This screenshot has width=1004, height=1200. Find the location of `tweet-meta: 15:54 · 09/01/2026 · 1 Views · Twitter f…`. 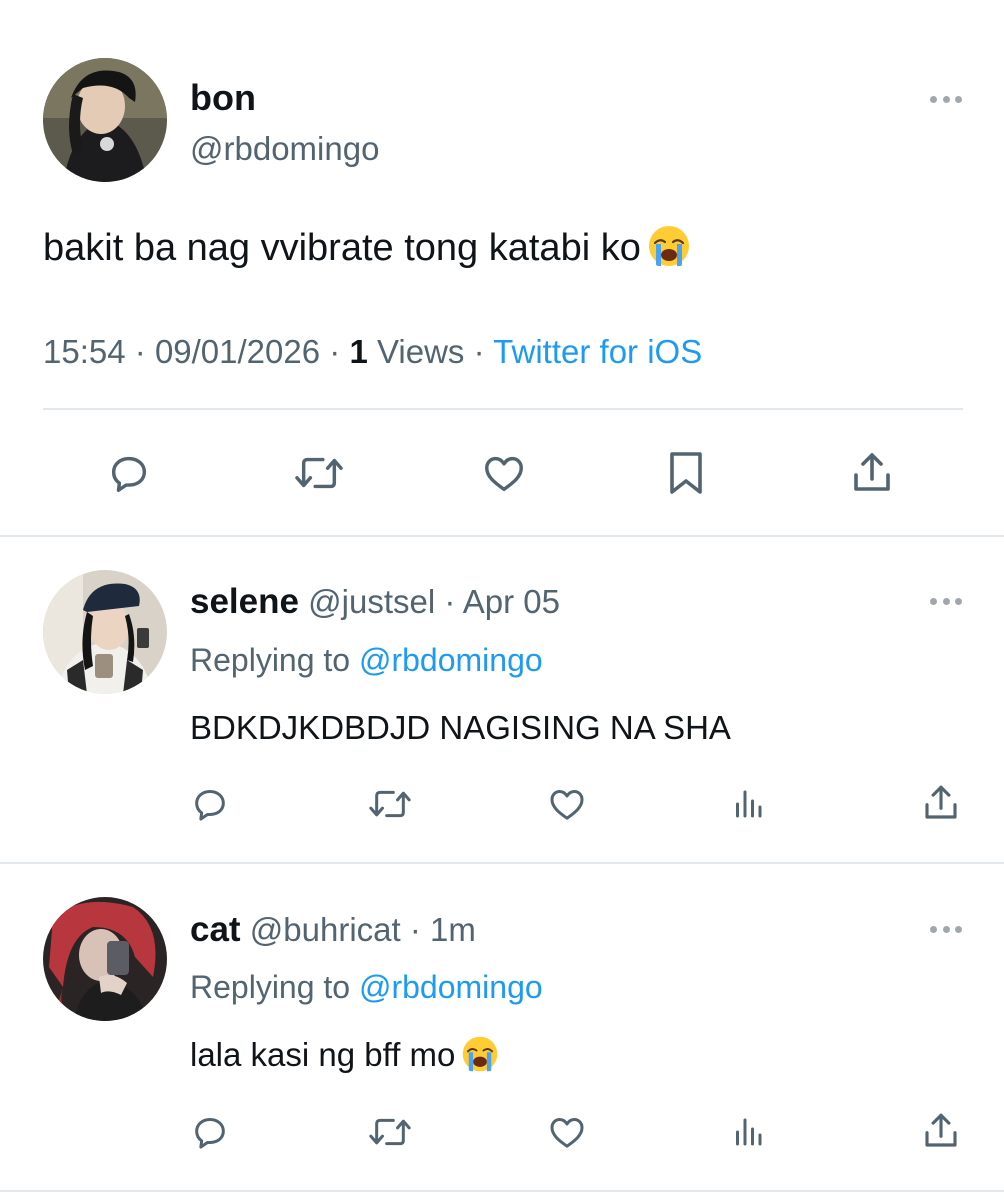

tweet-meta: 15:54 · 09/01/2026 · 1 Views · Twitter f… is located at coordinates (372, 352).